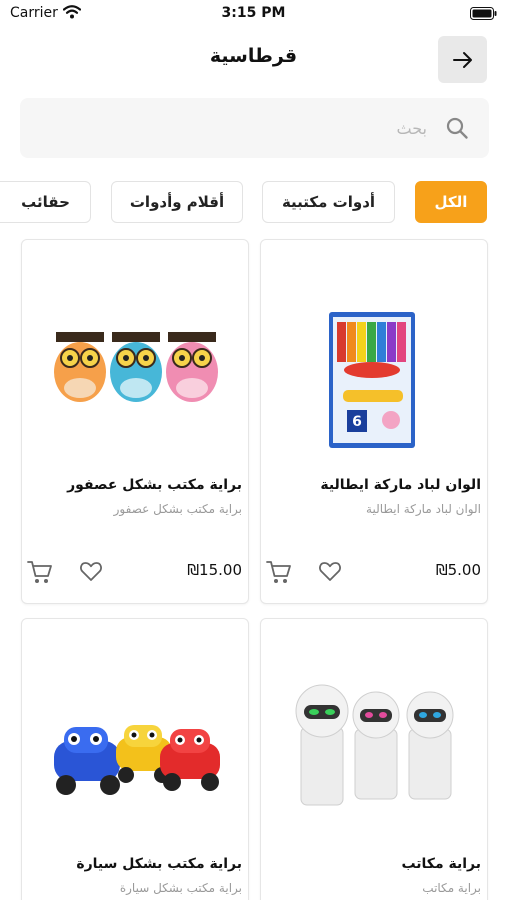 This screenshot has height=900, width=507. Describe the element at coordinates (441, 864) in the screenshot. I see `product-title: براية مكاتب` at that location.